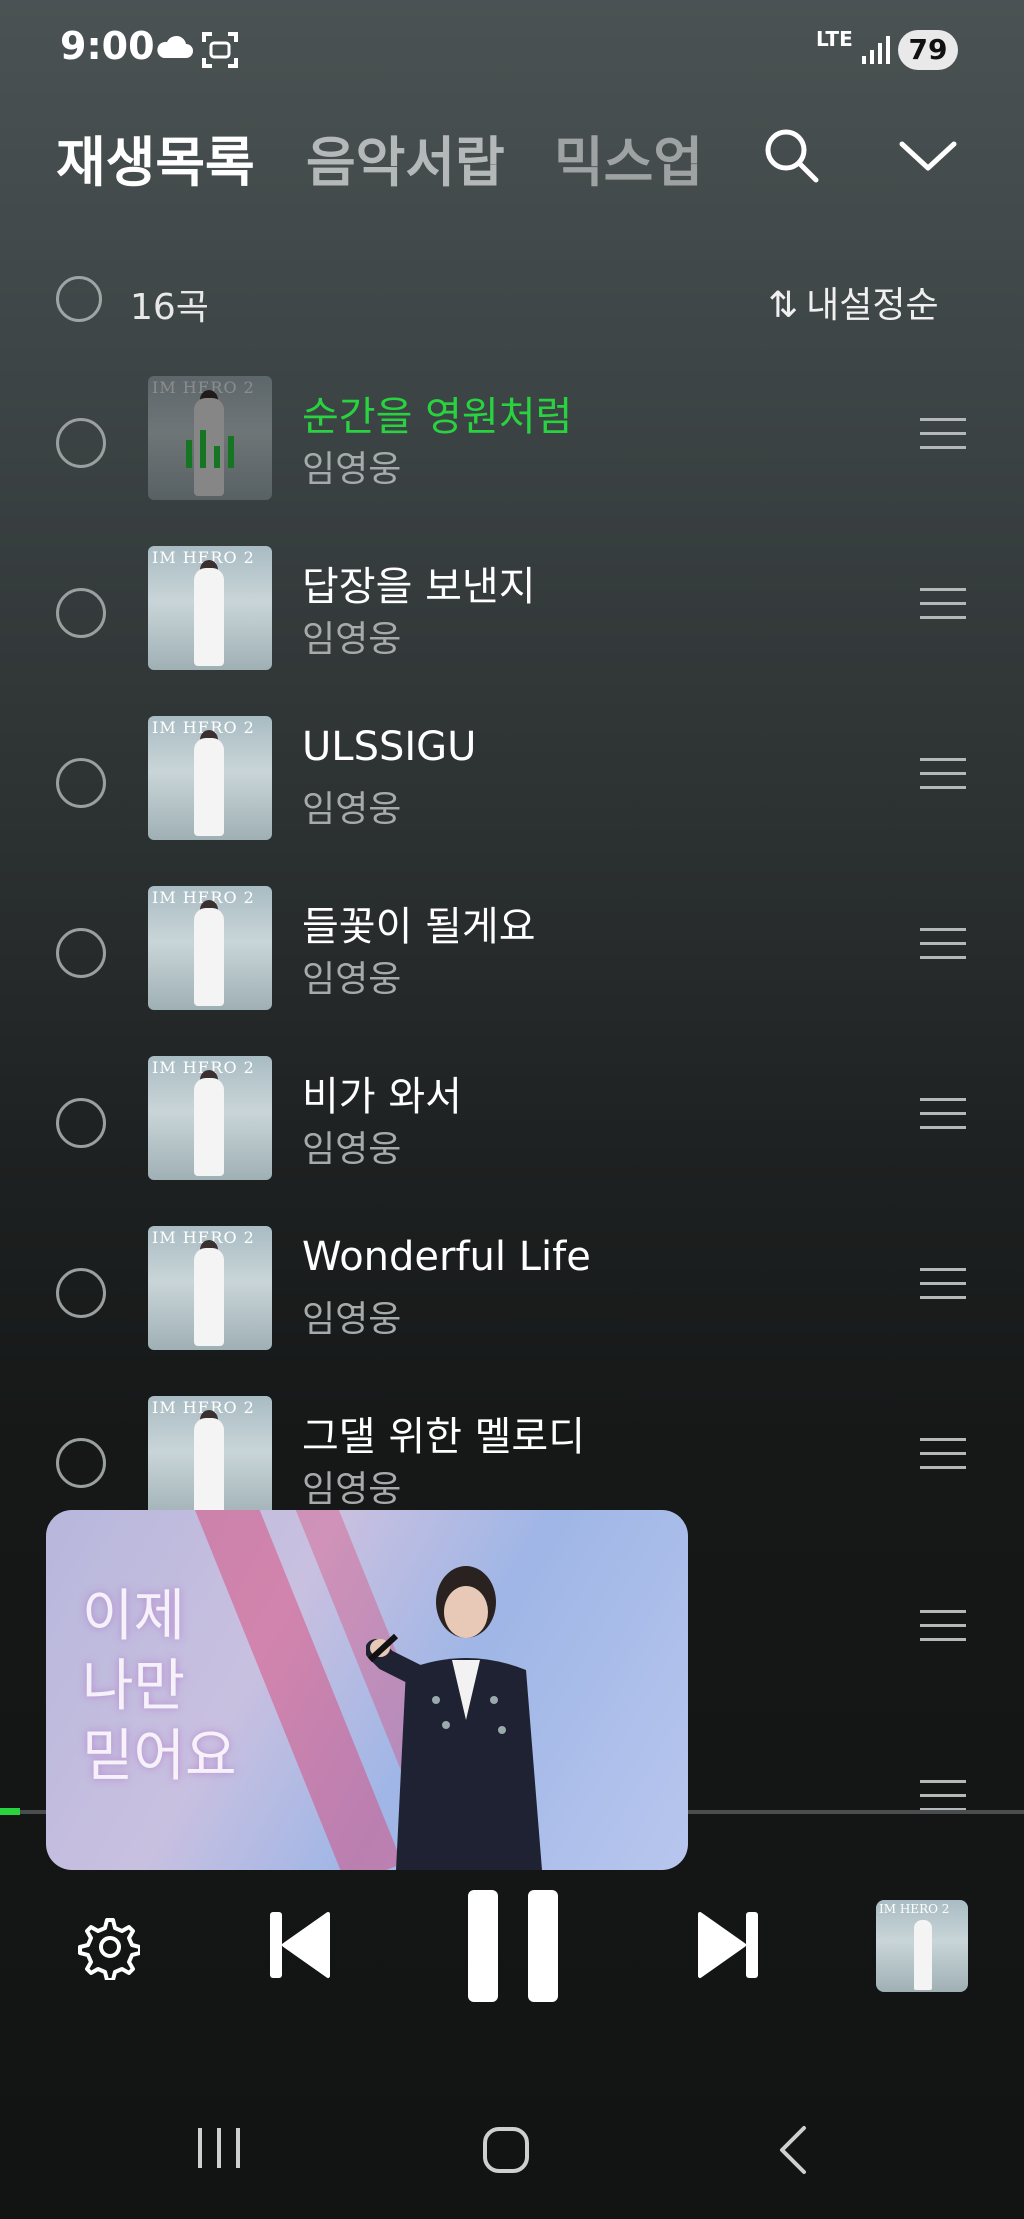 Image resolution: width=1024 pixels, height=2219 pixels. Describe the element at coordinates (389, 747) in the screenshot. I see `song-title: ULSSIGU` at that location.